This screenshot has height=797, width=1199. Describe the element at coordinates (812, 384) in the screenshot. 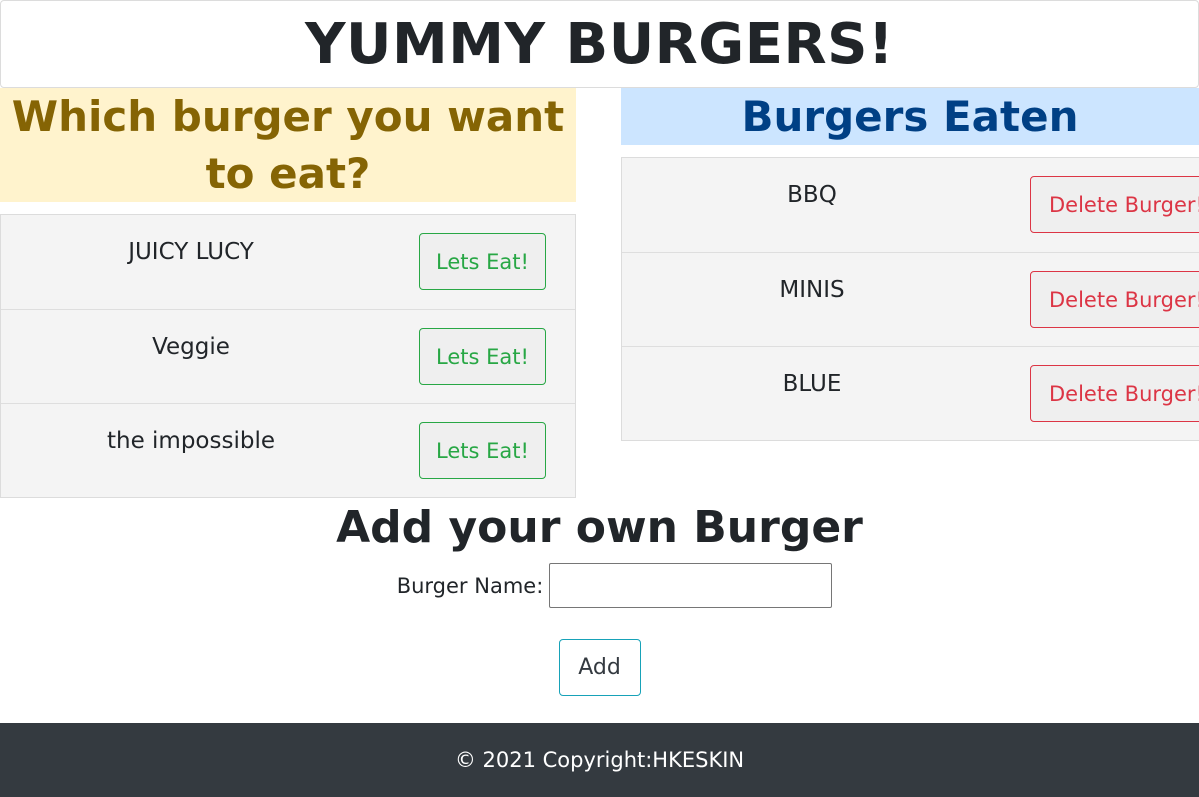

I see `burger-name: BLUE` at that location.